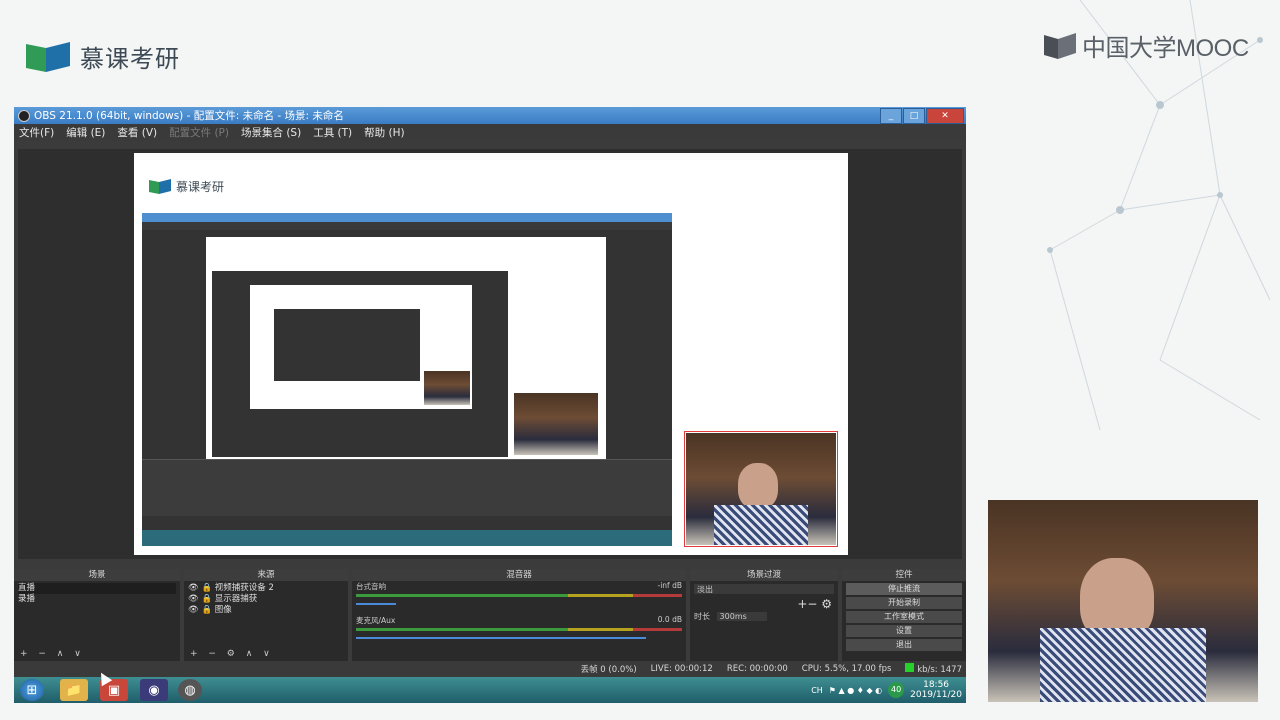 This screenshot has width=1280, height=720. I want to click on menu-profile: 配置文件 (P), so click(199, 132).